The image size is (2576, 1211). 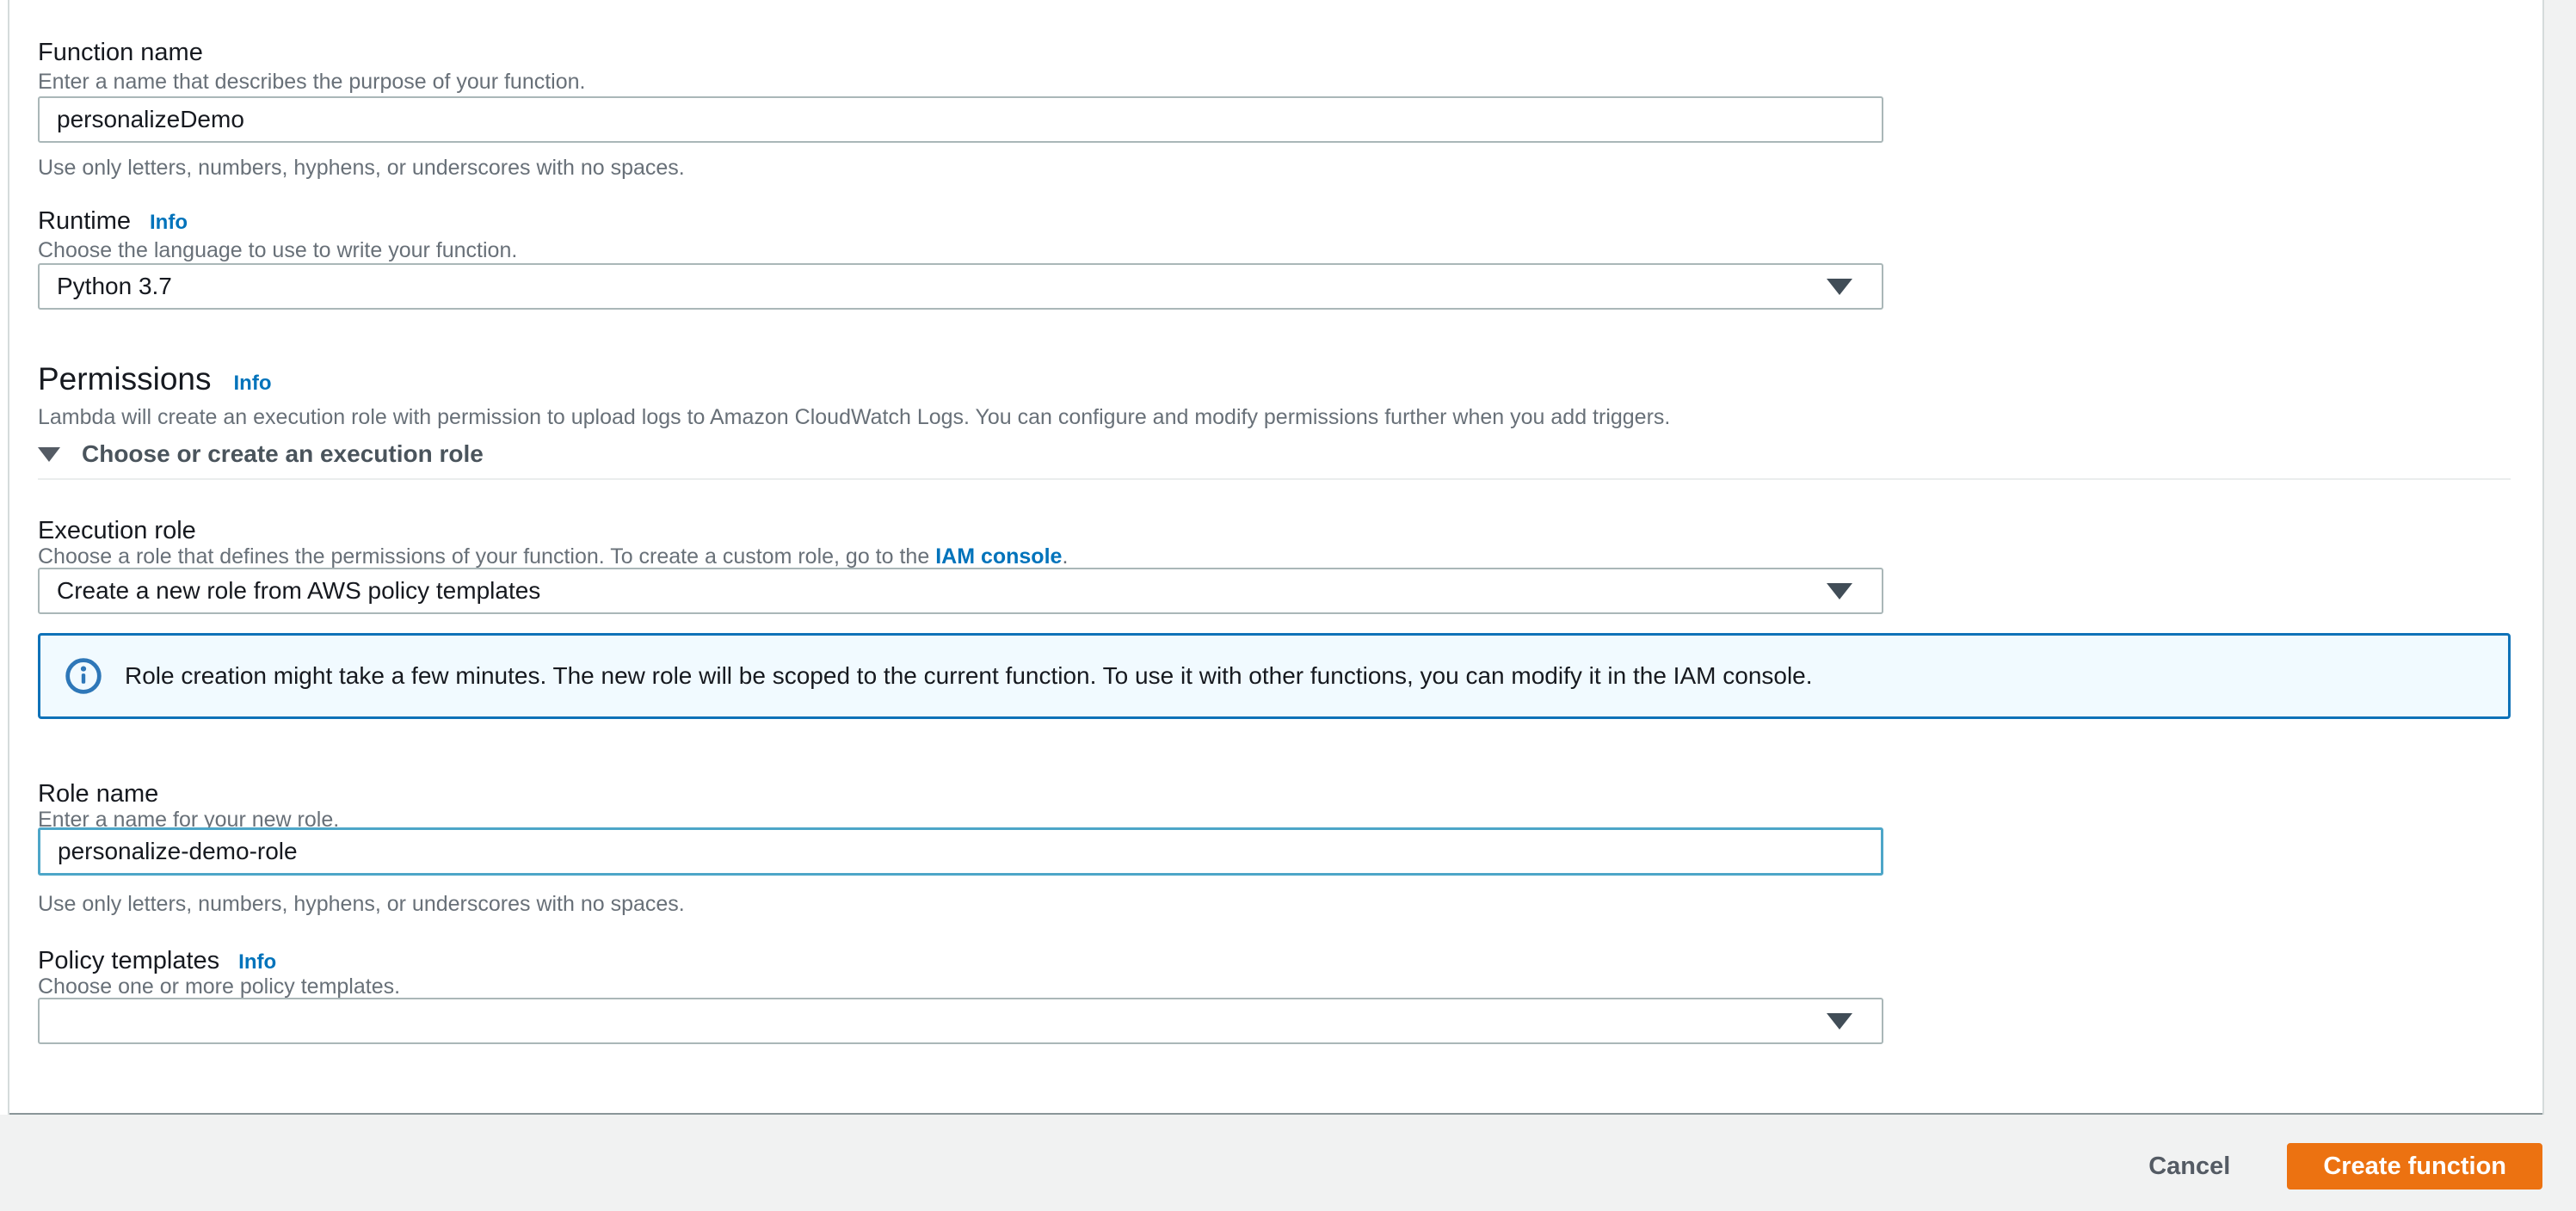 I want to click on section-divider, so click(x=1275, y=479).